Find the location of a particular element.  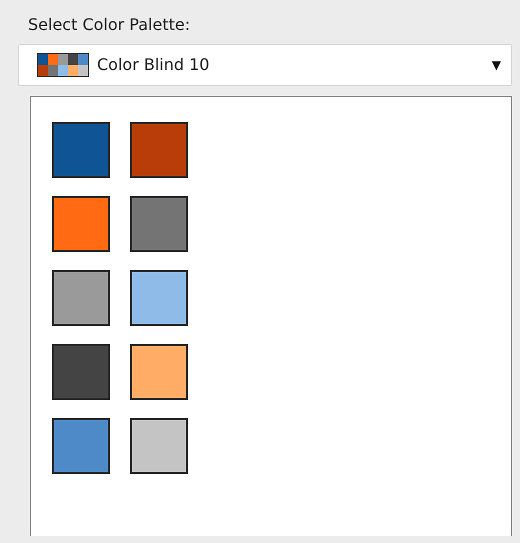

palette-dropdown: Color Blind 10 ▼ is located at coordinates (265, 65).